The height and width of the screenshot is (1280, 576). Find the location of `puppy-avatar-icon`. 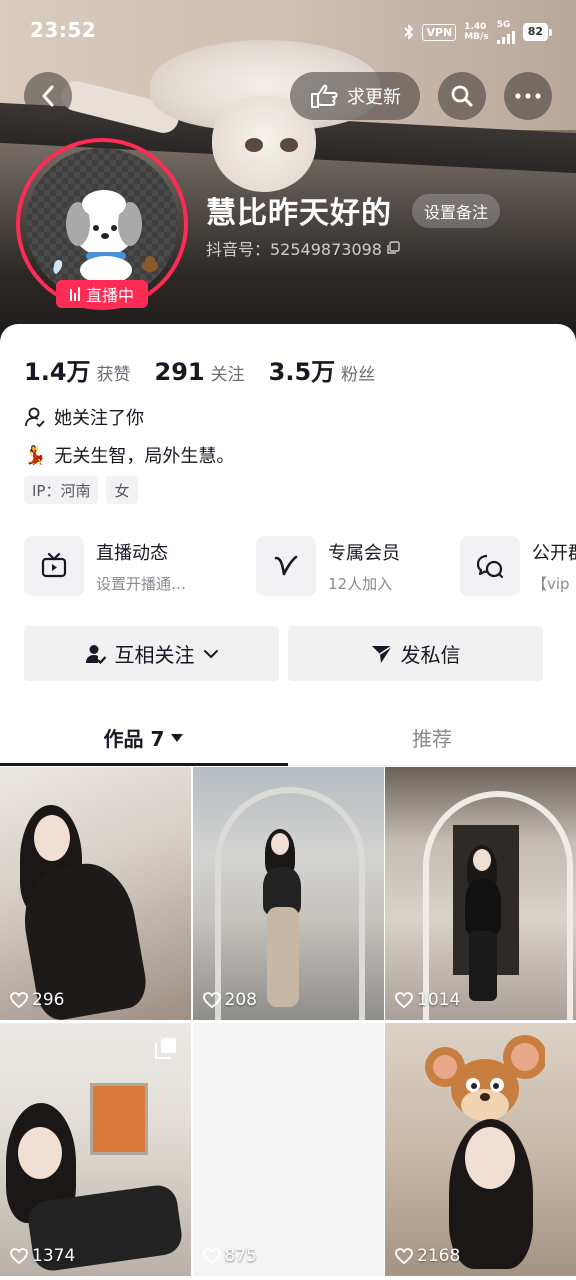

puppy-avatar-icon is located at coordinates (105, 237).